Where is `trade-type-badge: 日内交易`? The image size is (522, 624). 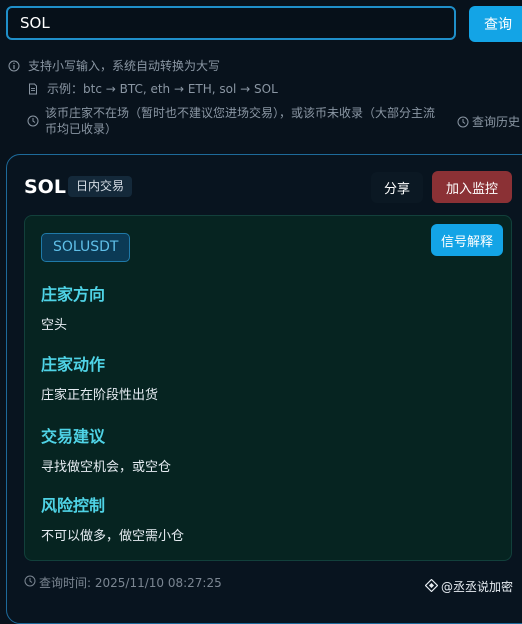 trade-type-badge: 日内交易 is located at coordinates (100, 186).